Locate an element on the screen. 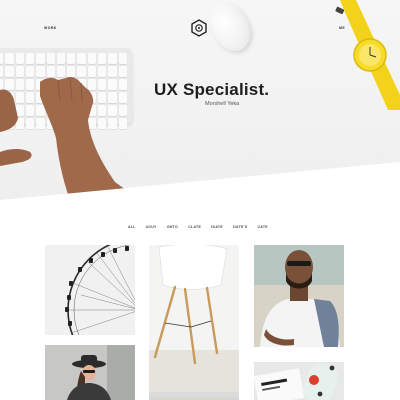  hands-image is located at coordinates (70, 138).